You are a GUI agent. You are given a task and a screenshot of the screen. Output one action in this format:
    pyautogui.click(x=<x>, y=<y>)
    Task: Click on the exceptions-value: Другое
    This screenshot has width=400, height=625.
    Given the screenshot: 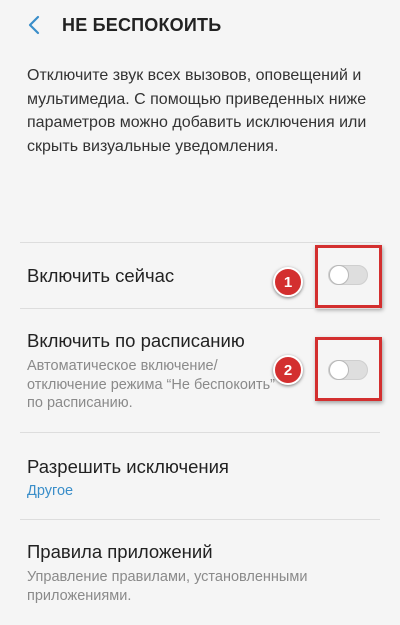 What is the action you would take?
    pyautogui.click(x=50, y=491)
    